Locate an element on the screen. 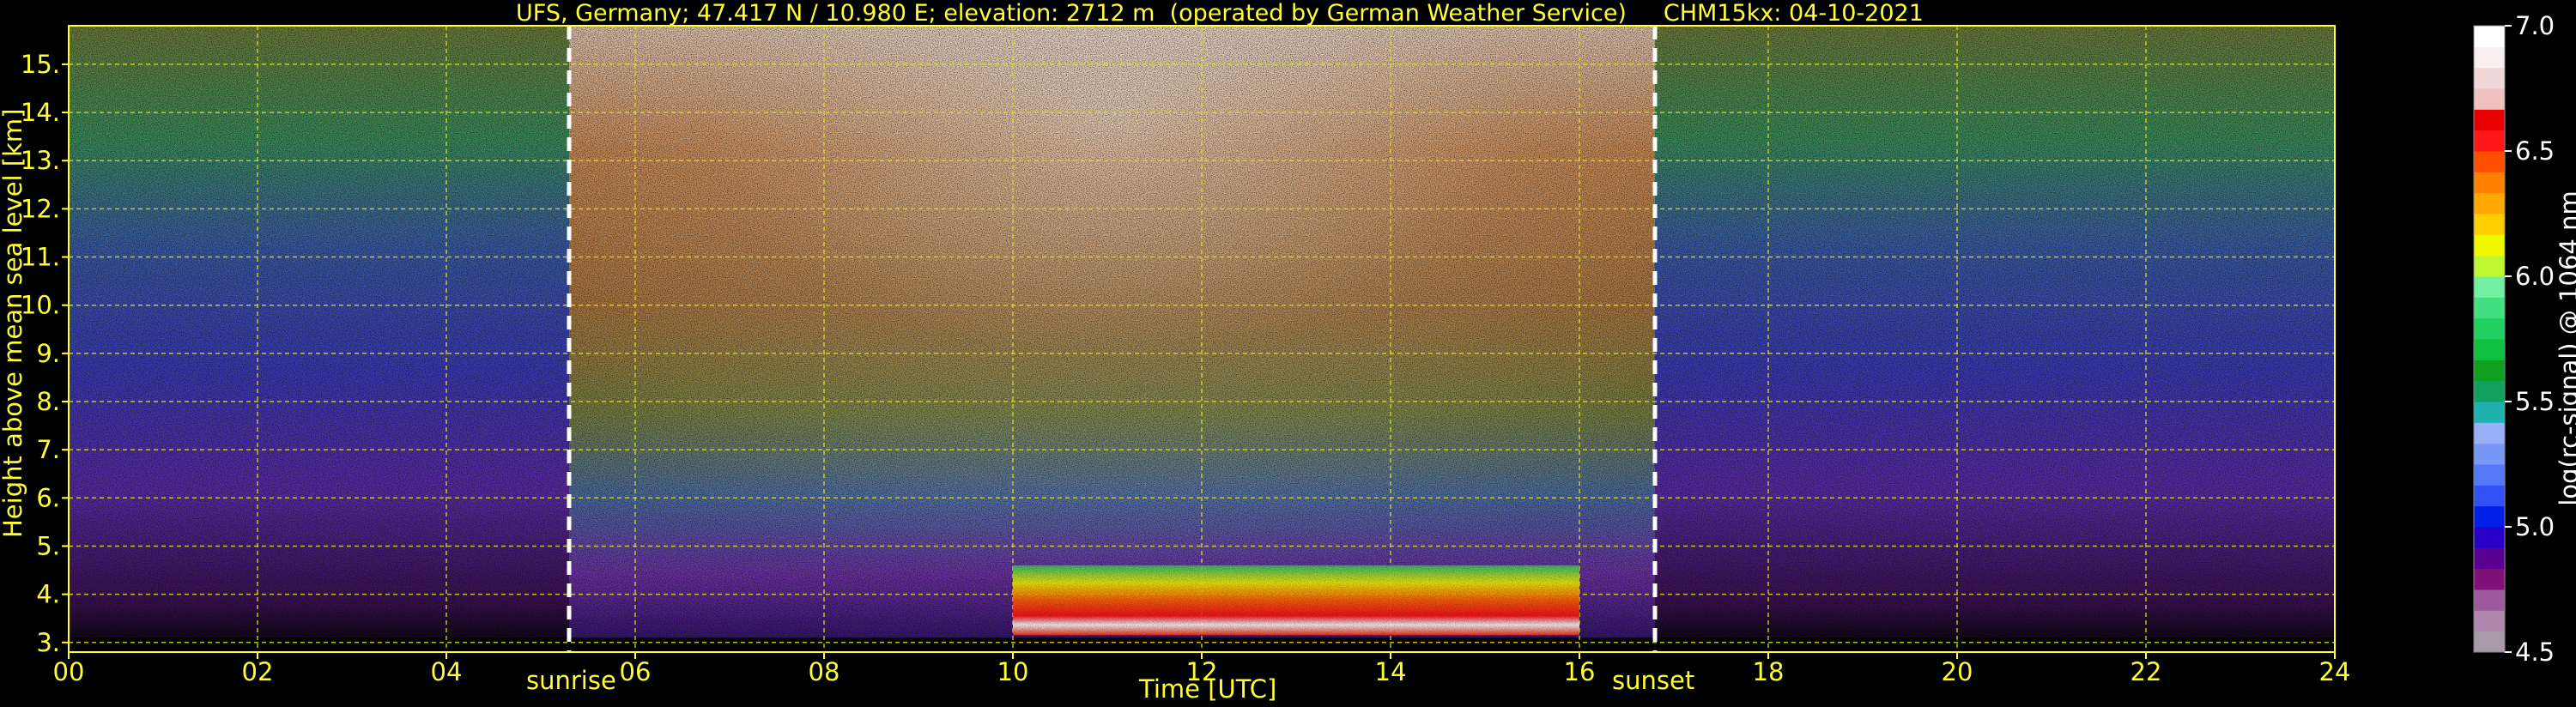 Image resolution: width=2576 pixels, height=707 pixels. y-tick-label: 7. is located at coordinates (48, 449).